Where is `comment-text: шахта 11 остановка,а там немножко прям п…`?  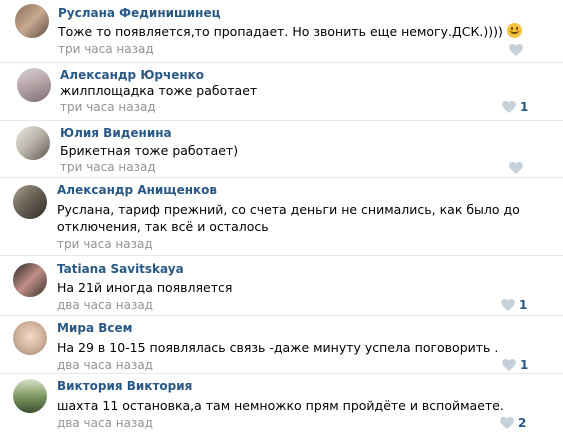 comment-text: шахта 11 остановка,а там немножко прям п… is located at coordinates (280, 405).